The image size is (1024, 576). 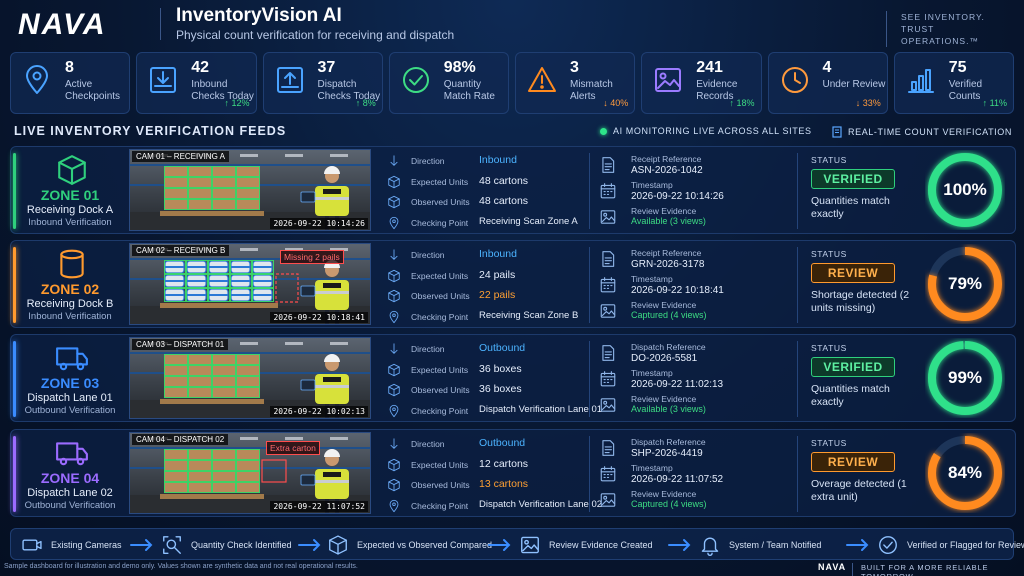 What do you see at coordinates (37, 80) in the screenshot?
I see `location-pin-icon` at bounding box center [37, 80].